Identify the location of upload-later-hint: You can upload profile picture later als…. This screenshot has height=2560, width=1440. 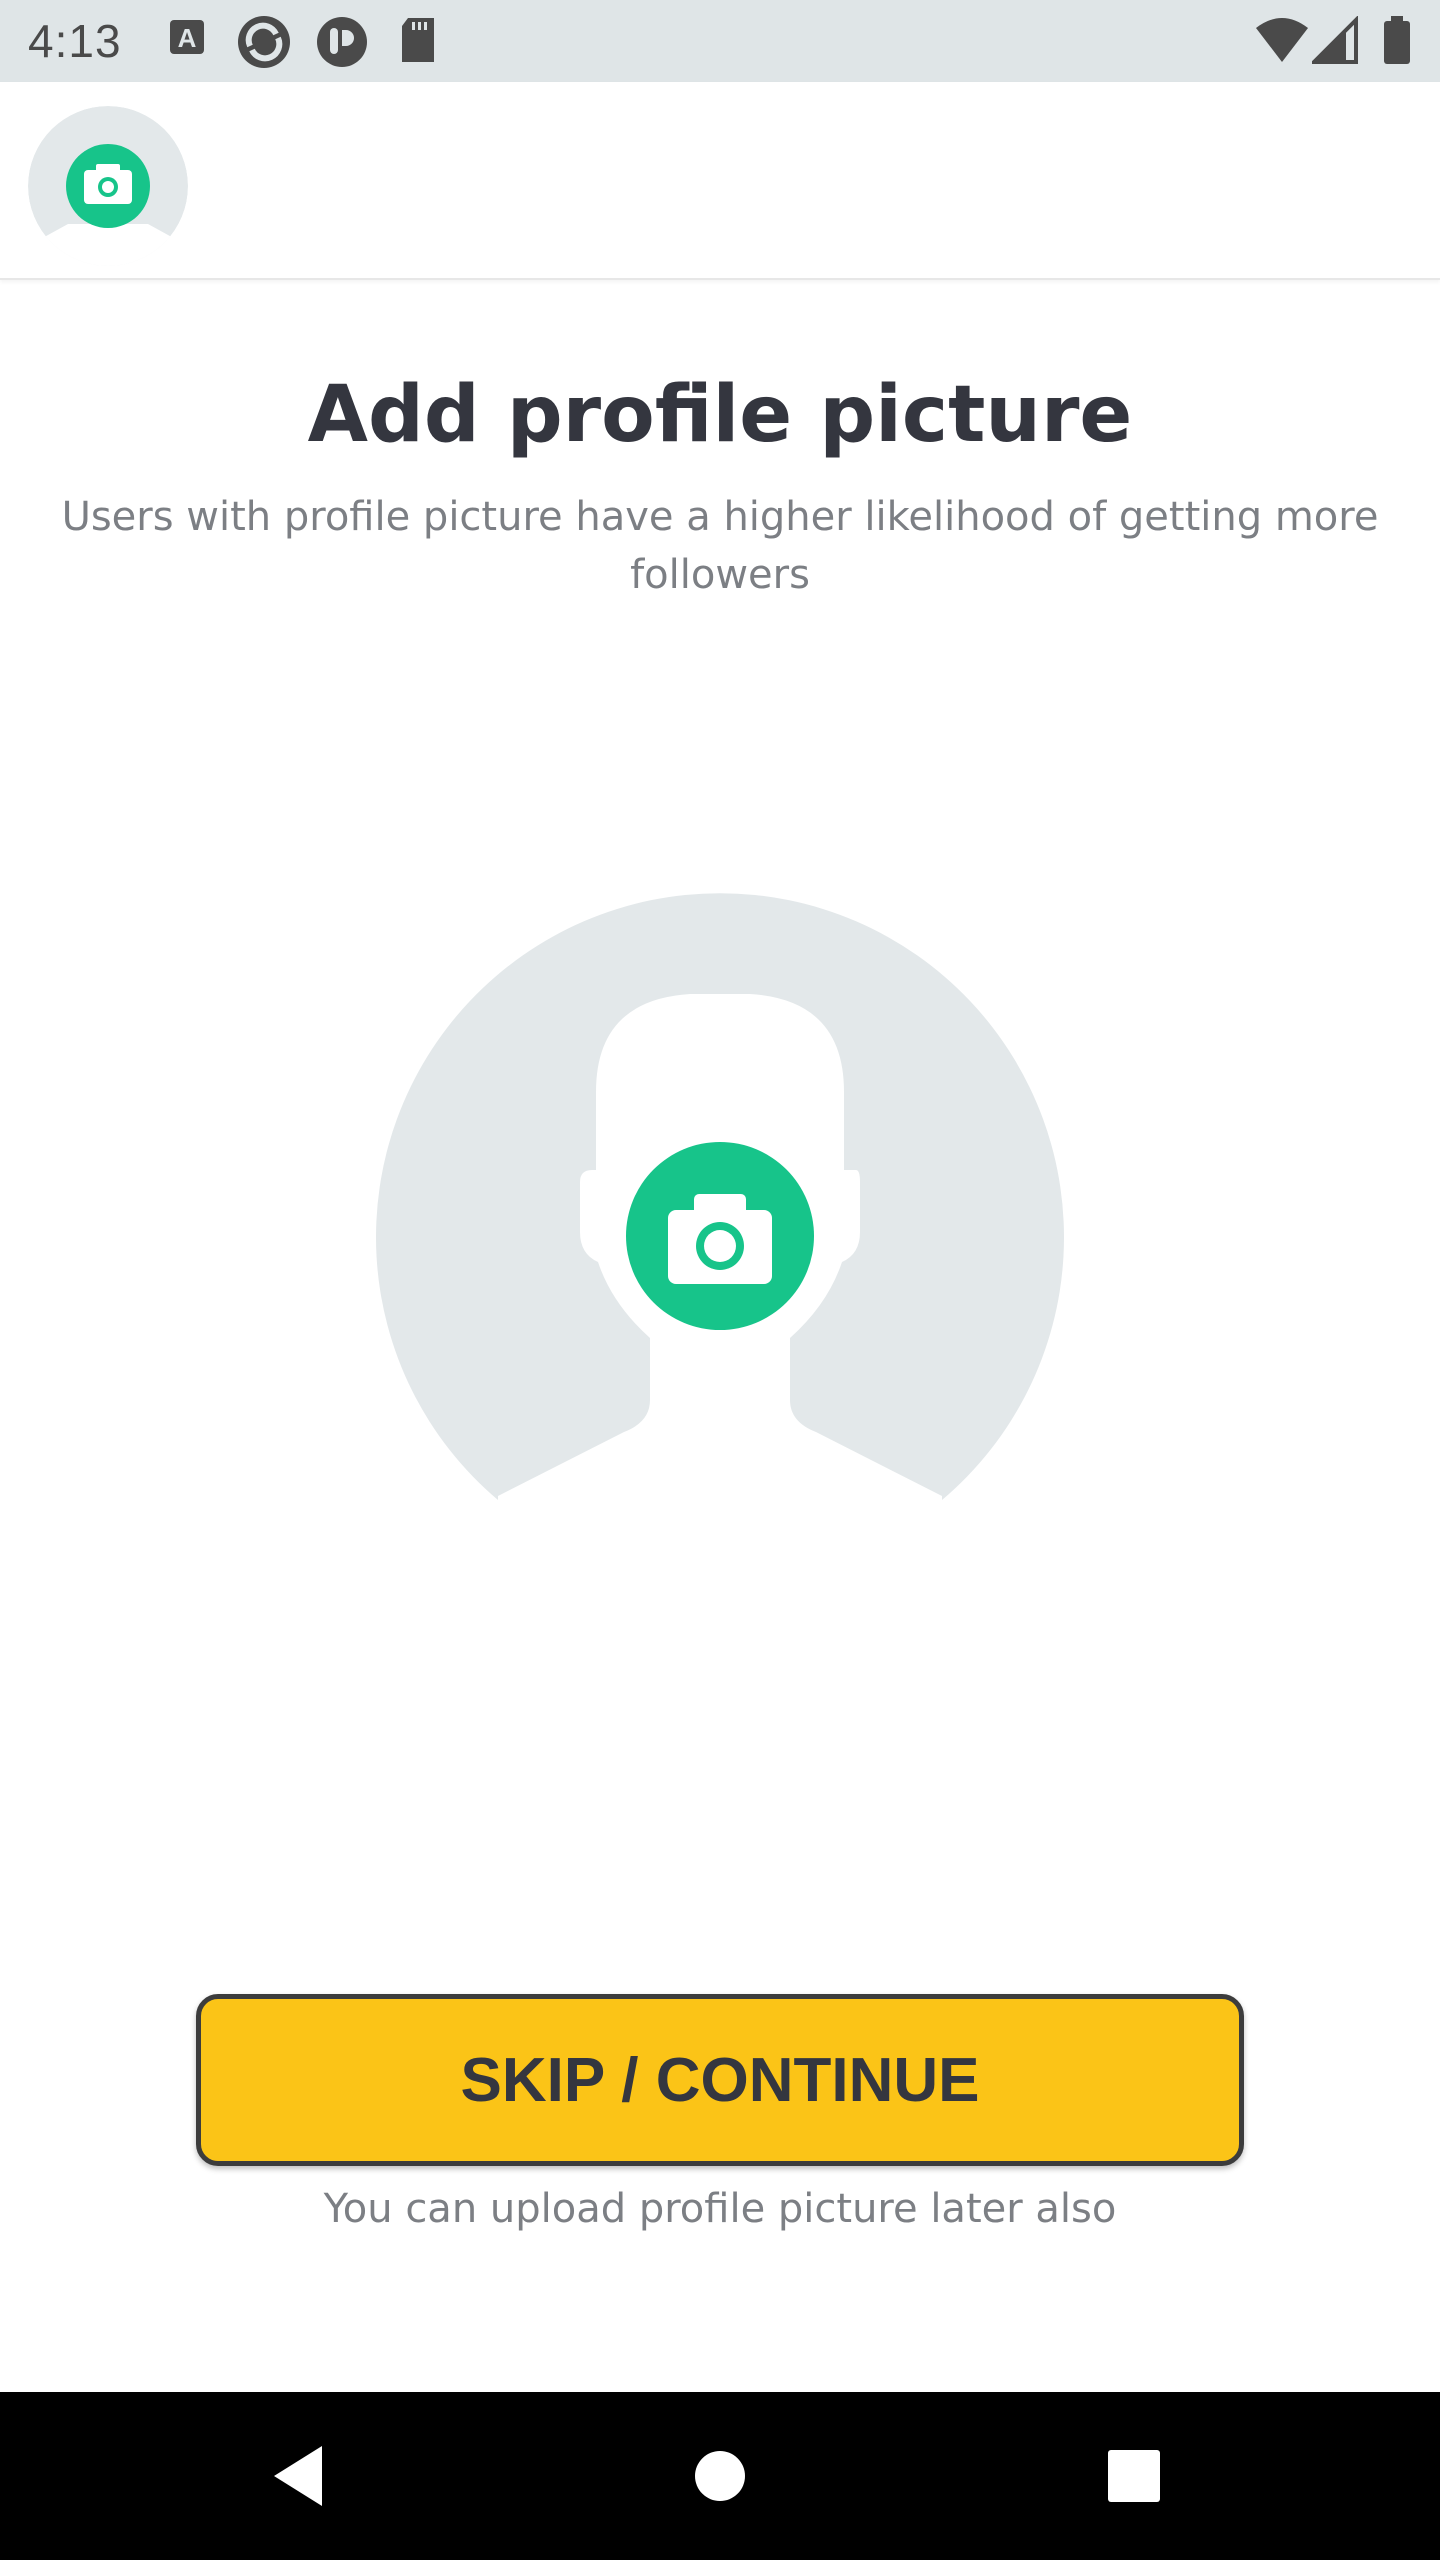
(720, 2209).